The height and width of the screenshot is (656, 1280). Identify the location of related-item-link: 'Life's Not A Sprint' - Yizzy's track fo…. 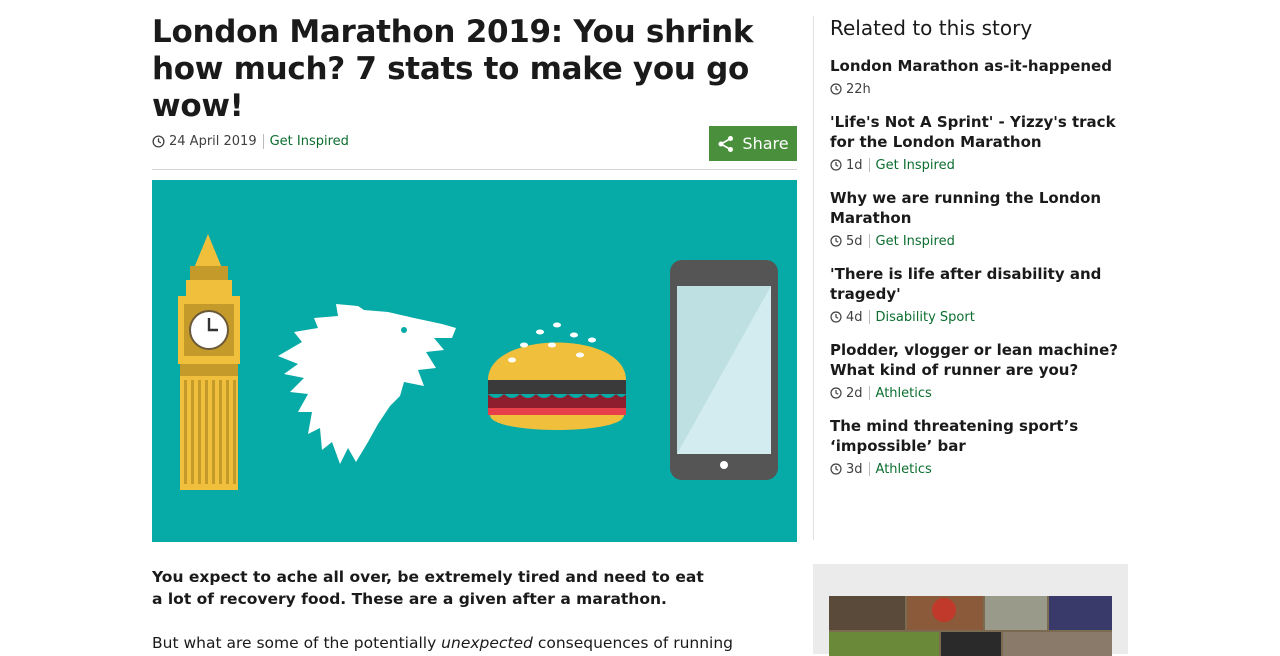
(980, 132).